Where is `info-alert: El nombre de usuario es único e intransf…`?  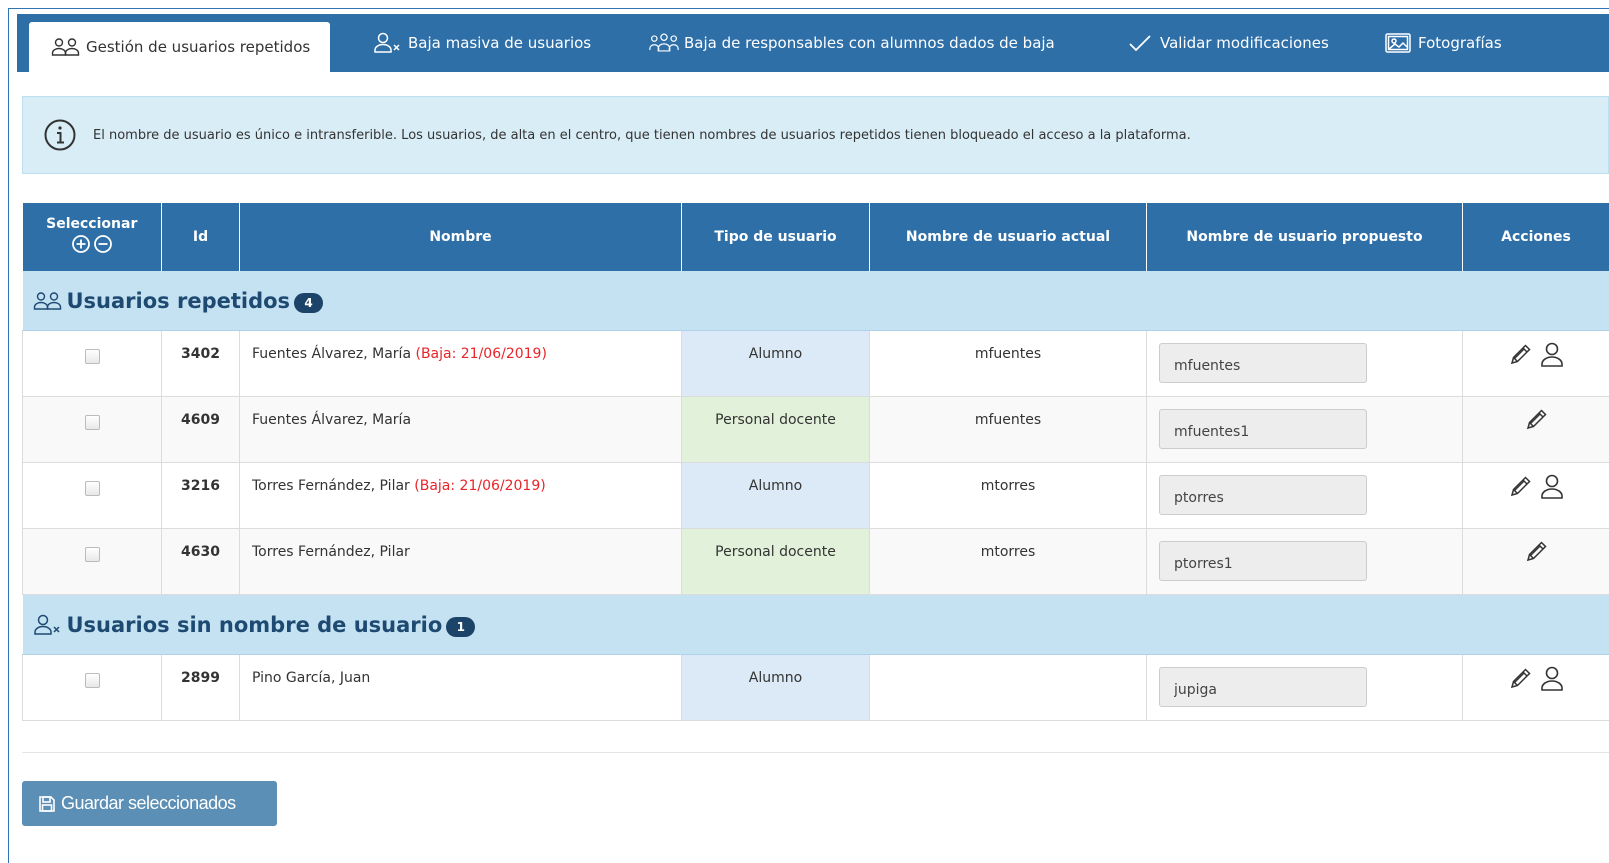 info-alert: El nombre de usuario es único e intransf… is located at coordinates (815, 135).